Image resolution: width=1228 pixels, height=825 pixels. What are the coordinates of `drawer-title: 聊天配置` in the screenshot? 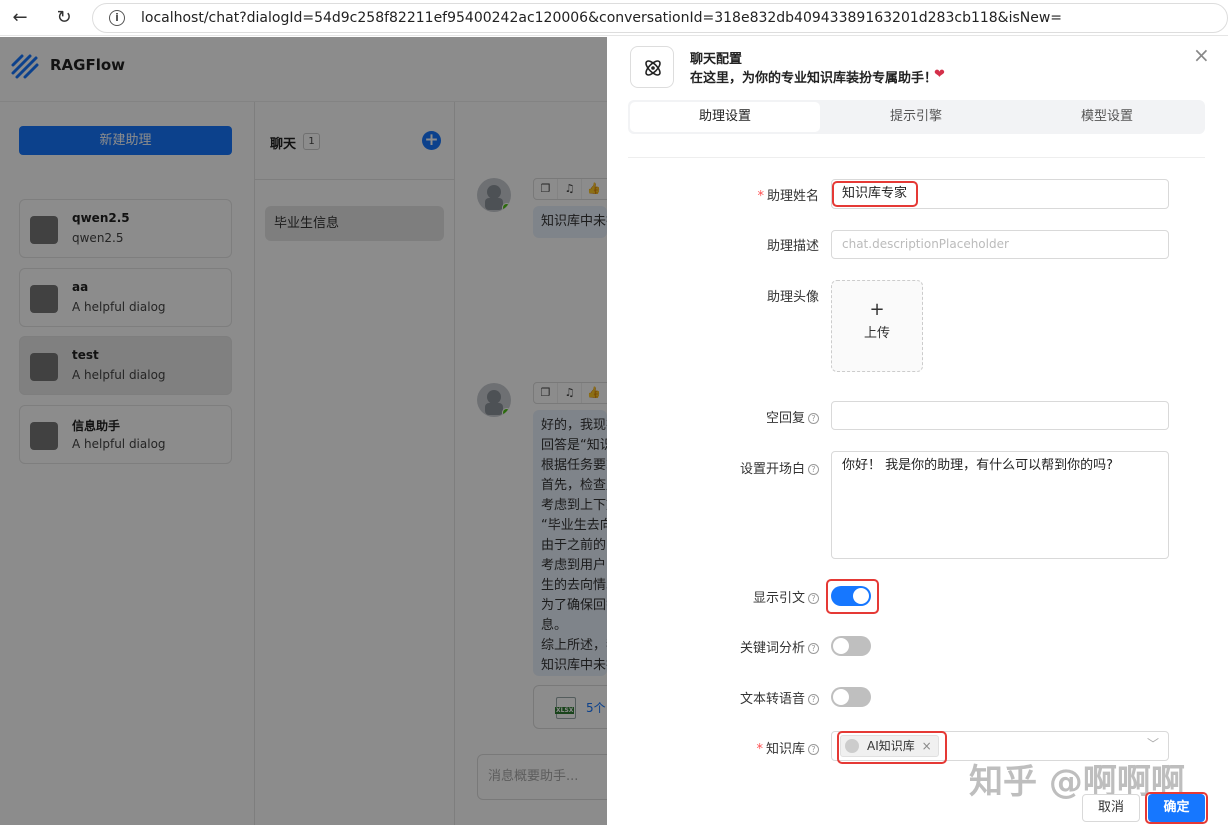 It's located at (716, 59).